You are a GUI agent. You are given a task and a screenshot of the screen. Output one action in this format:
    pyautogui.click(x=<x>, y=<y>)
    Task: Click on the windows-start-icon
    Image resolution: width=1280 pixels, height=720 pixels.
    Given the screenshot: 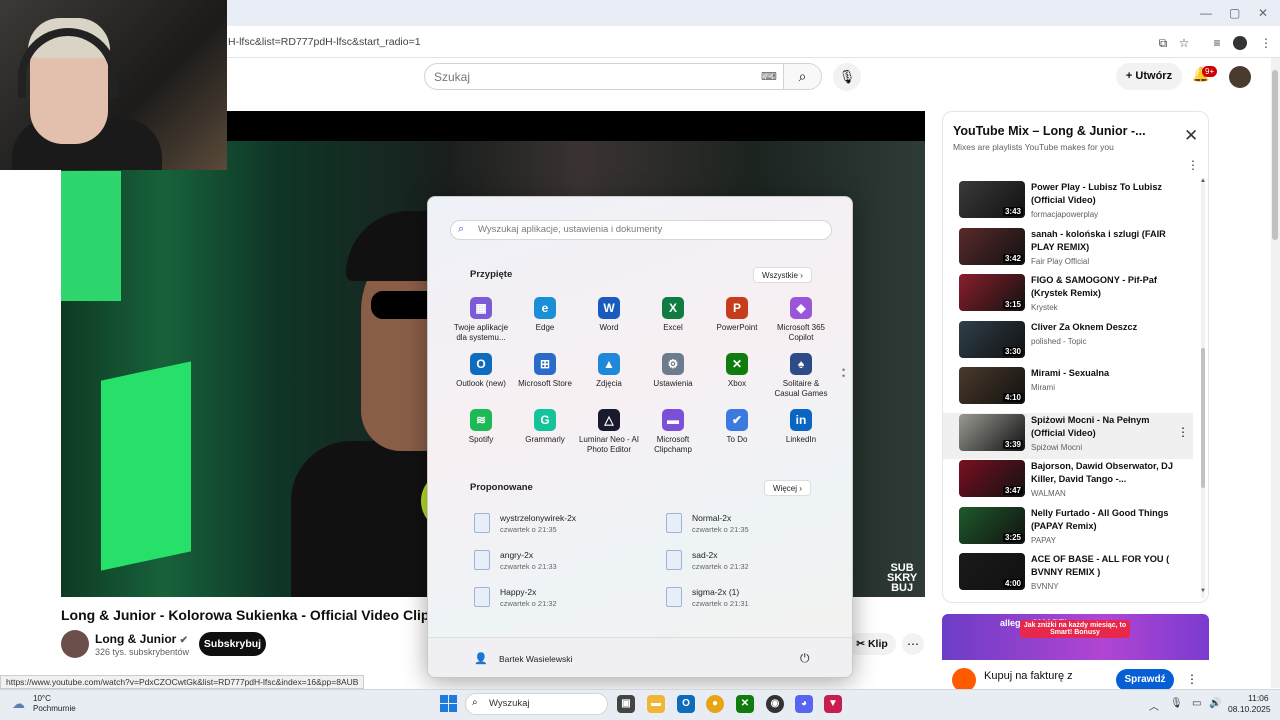 What is the action you would take?
    pyautogui.click(x=449, y=704)
    